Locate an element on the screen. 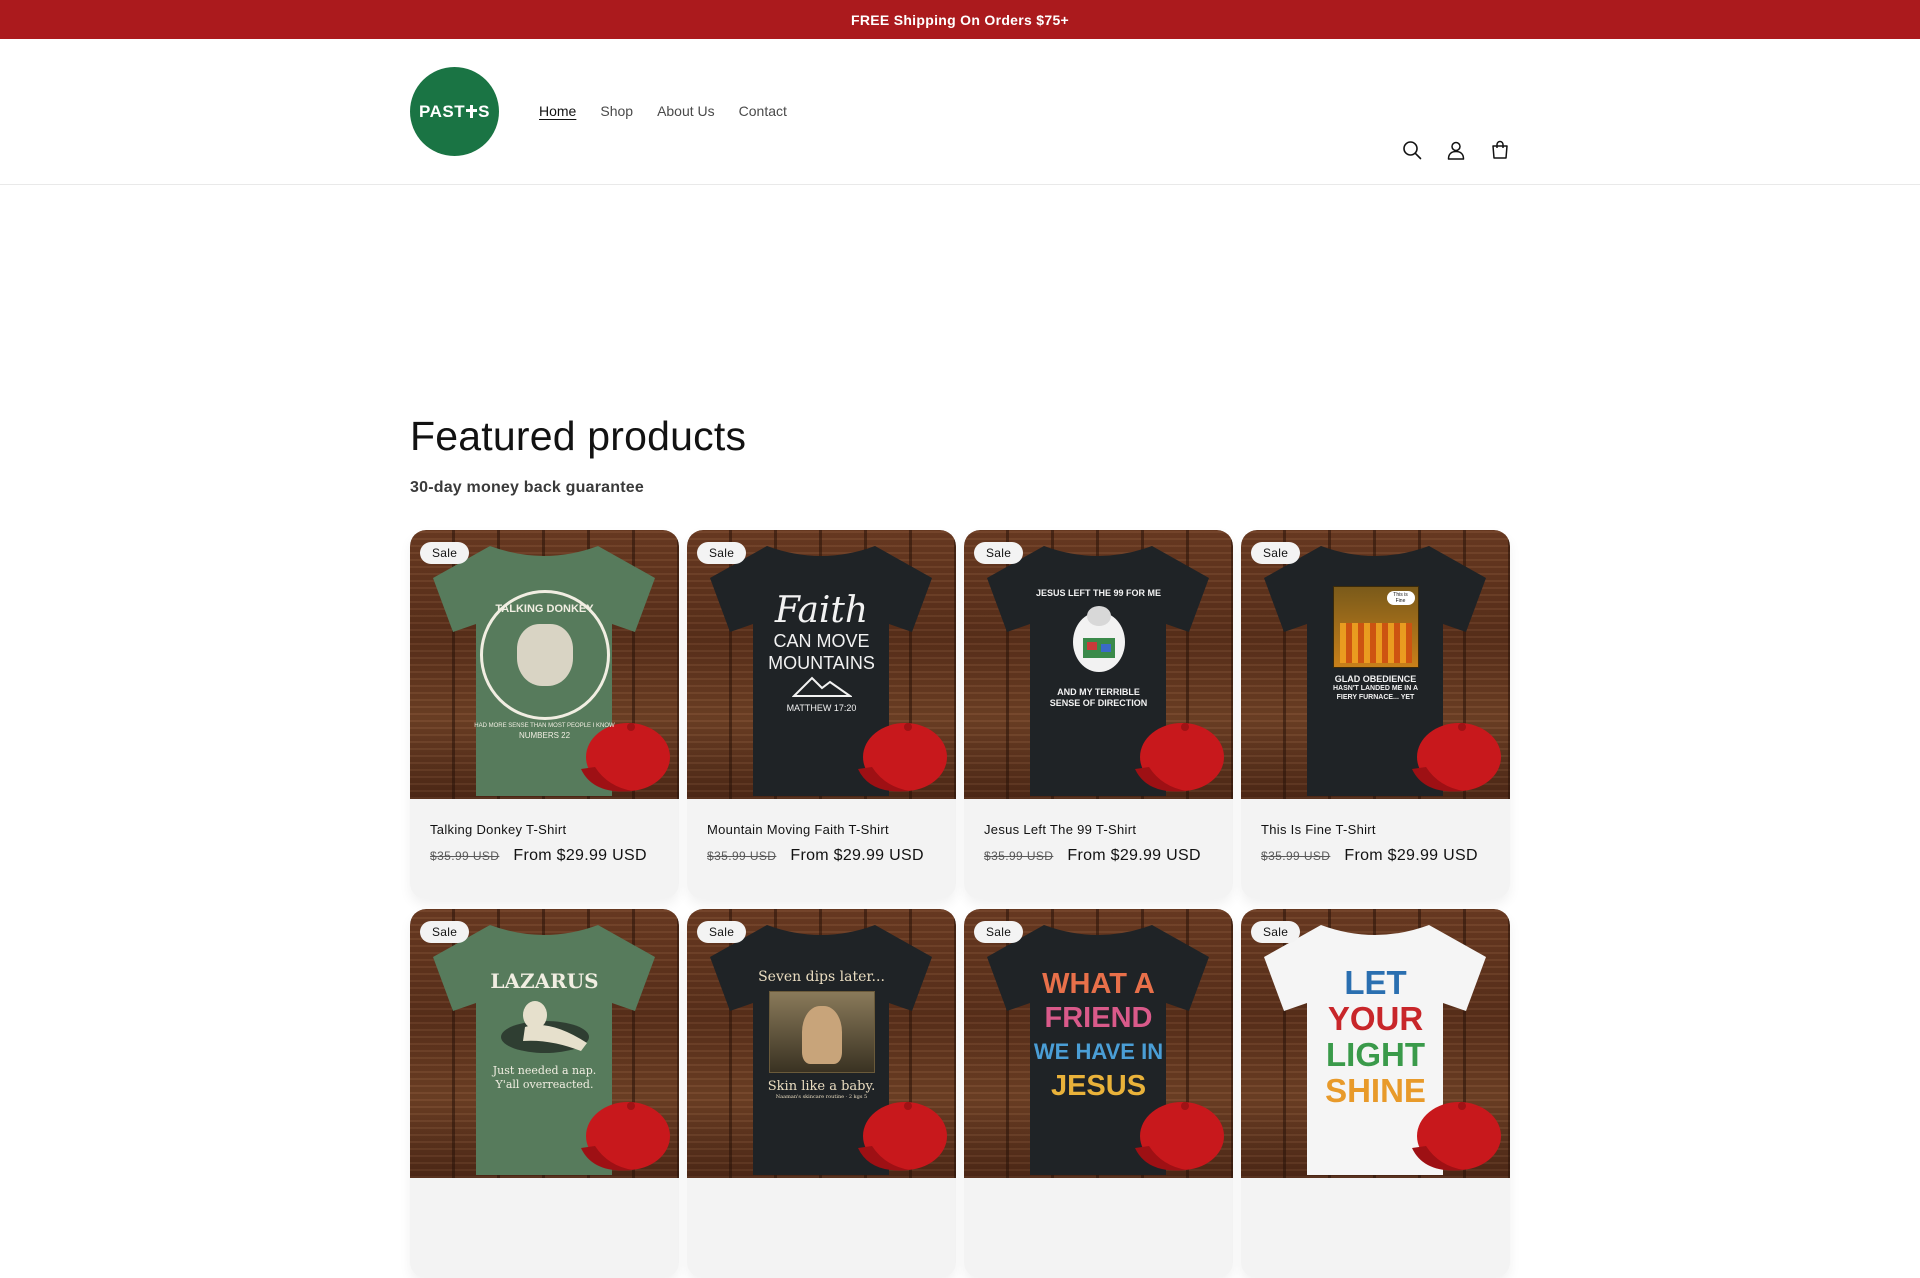 This screenshot has width=1920, height=1278. sheep-icon is located at coordinates (1098, 639).